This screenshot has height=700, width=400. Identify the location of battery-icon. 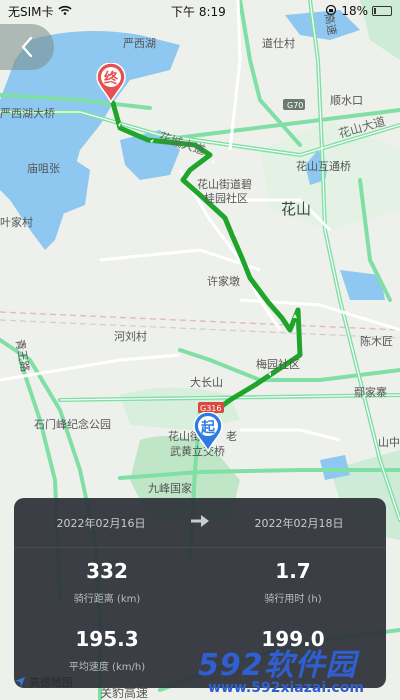
(381, 11).